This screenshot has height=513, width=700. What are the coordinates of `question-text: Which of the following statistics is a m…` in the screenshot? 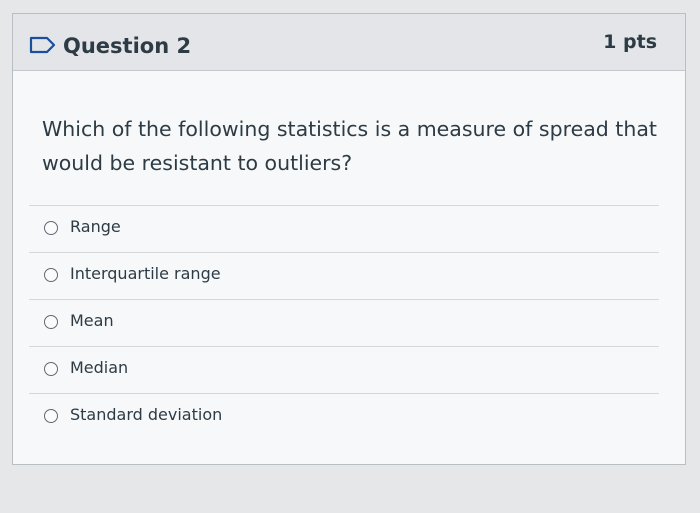 It's located at (349, 146).